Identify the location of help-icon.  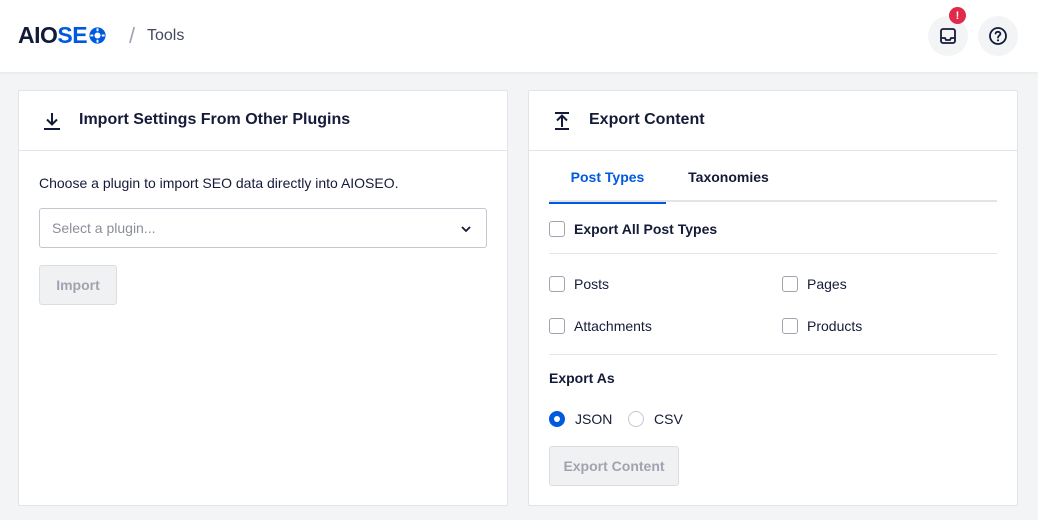
(998, 36).